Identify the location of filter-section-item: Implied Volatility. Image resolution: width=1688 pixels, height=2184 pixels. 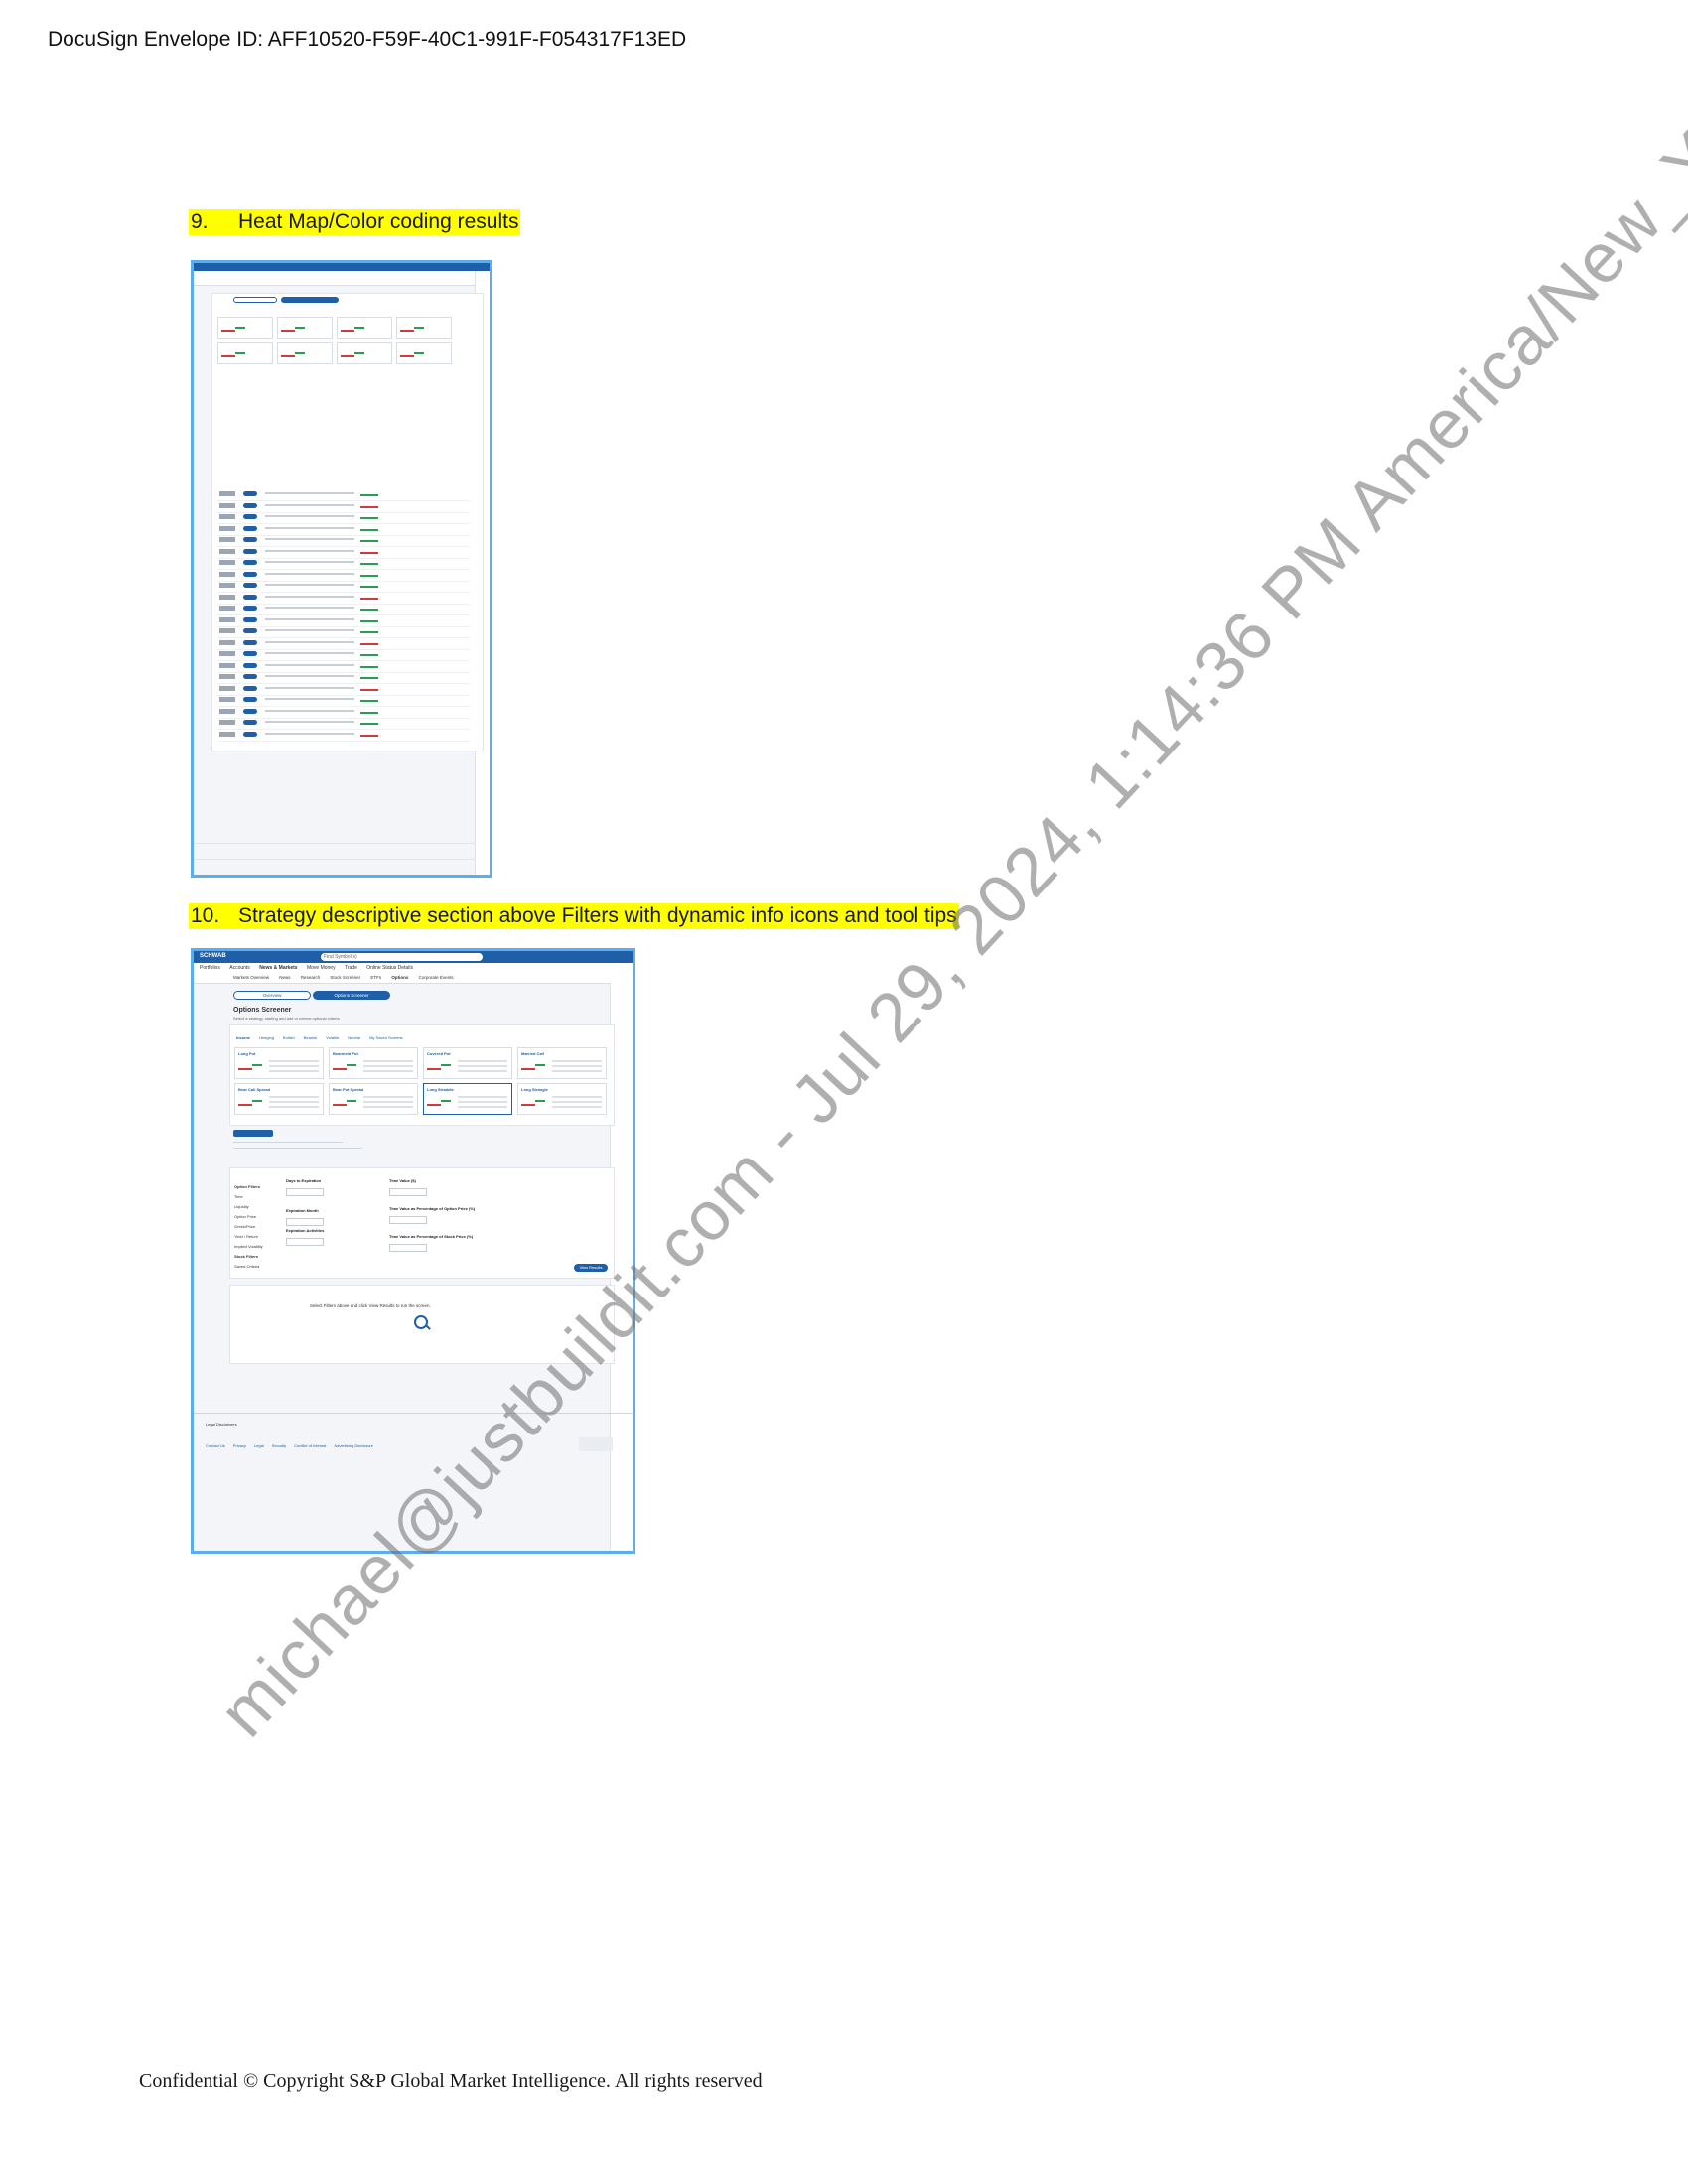
(256, 1246).